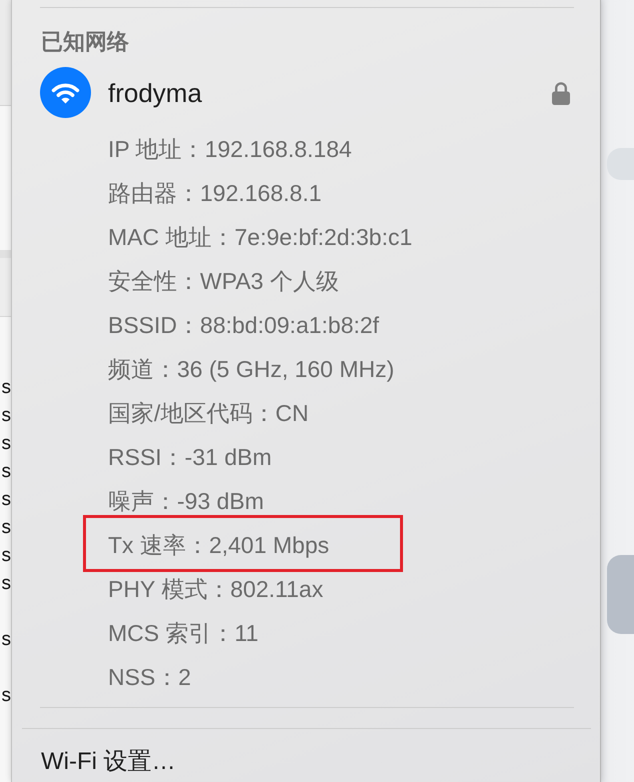 This screenshot has width=634, height=782. What do you see at coordinates (183, 633) in the screenshot?
I see `network-detail: MCS 索引：11` at bounding box center [183, 633].